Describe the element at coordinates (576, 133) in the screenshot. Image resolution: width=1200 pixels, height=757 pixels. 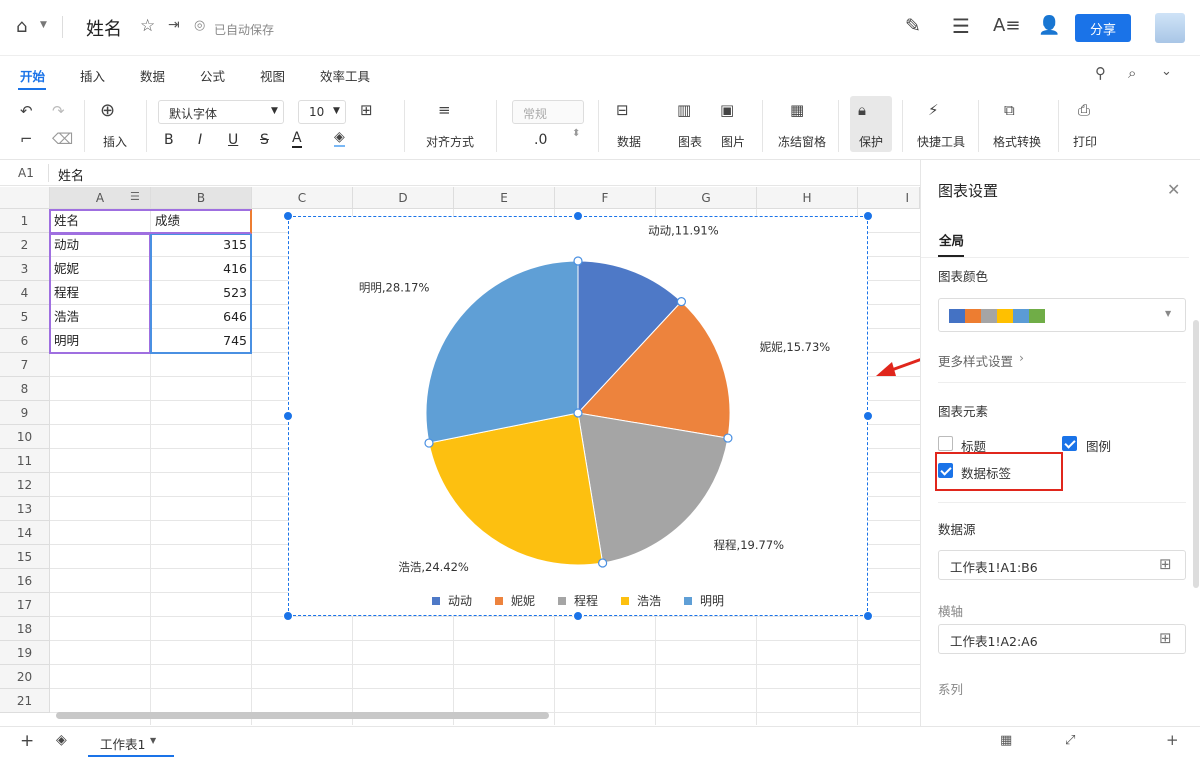
I see `stepper-icon: ⬍` at that location.